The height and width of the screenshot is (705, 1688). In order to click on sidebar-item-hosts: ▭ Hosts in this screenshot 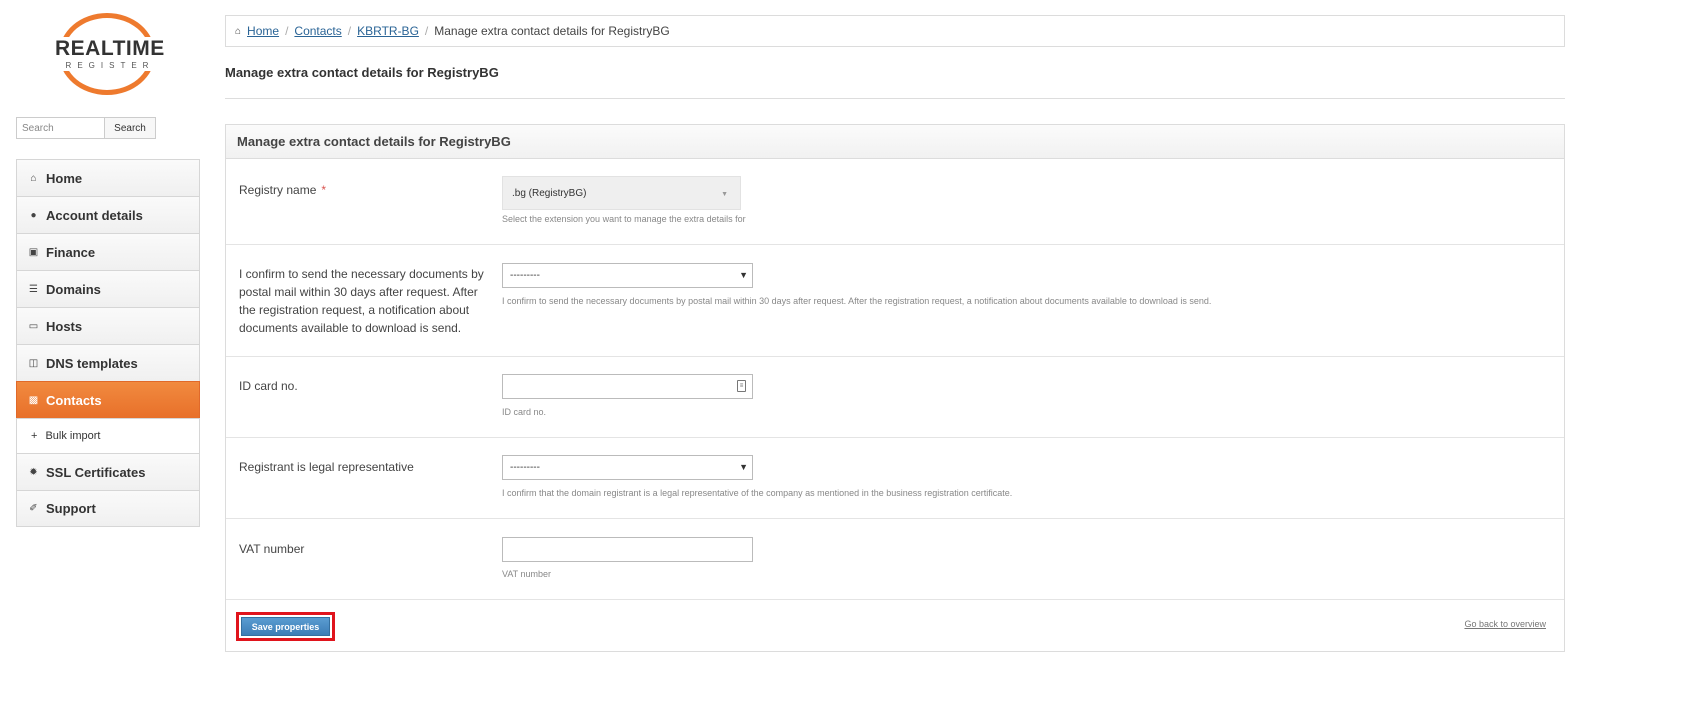, I will do `click(108, 325)`.